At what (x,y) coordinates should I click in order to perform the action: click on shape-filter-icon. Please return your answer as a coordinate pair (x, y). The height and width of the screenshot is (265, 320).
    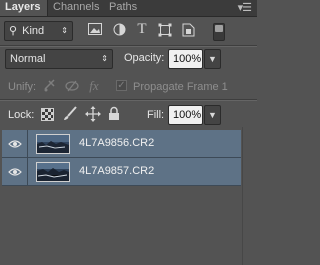
    Looking at the image, I should click on (165, 31).